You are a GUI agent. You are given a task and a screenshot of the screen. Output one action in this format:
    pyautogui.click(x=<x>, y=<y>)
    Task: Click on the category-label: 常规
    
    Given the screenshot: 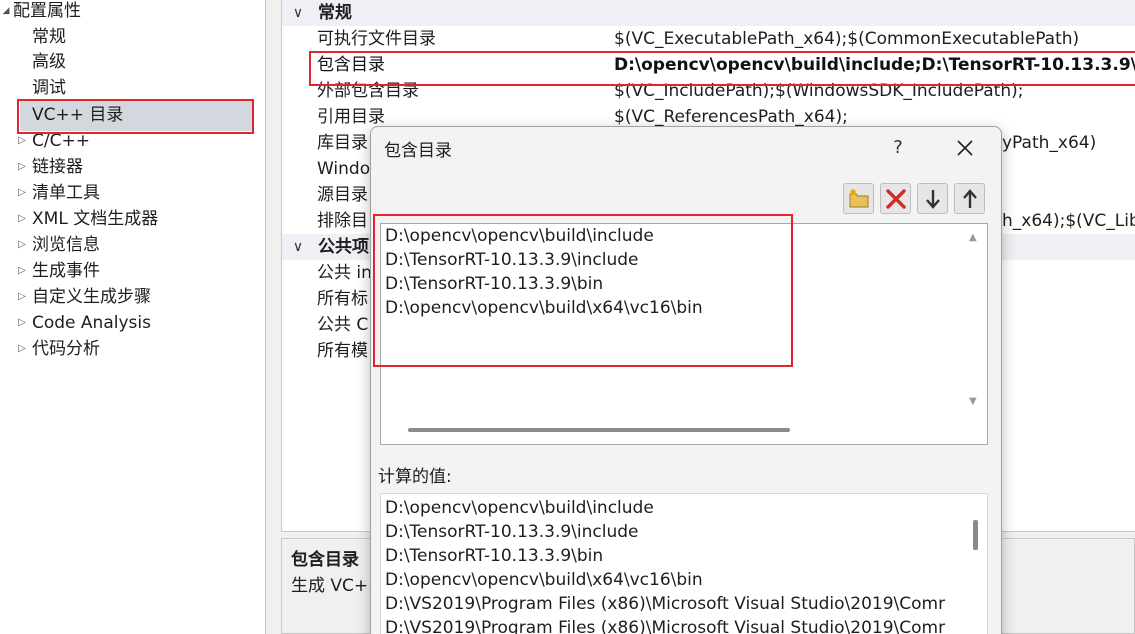 What is the action you would take?
    pyautogui.click(x=335, y=13)
    